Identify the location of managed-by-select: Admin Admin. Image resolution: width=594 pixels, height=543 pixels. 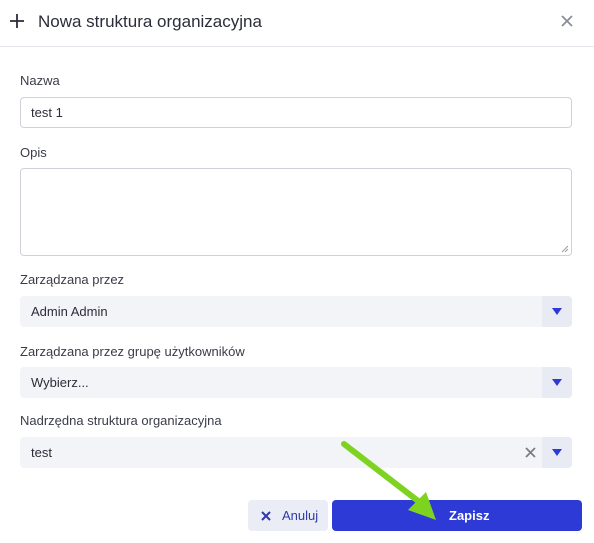
(296, 311).